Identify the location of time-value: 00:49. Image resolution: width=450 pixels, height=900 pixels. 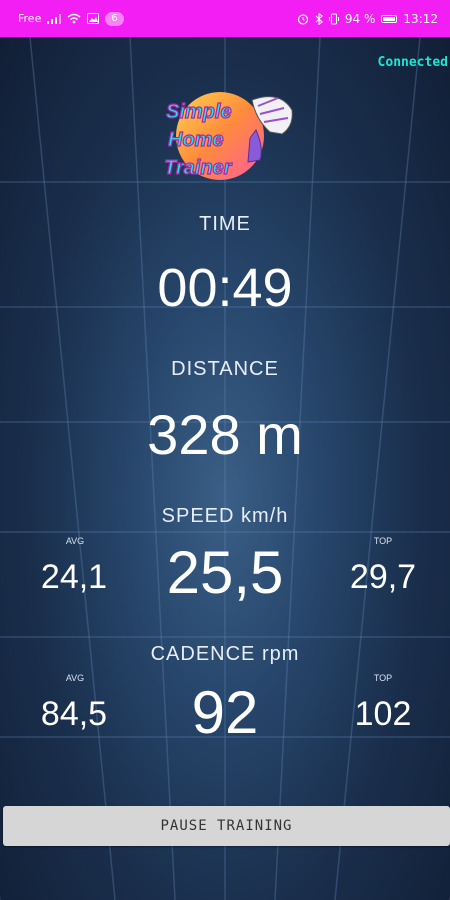
(225, 288).